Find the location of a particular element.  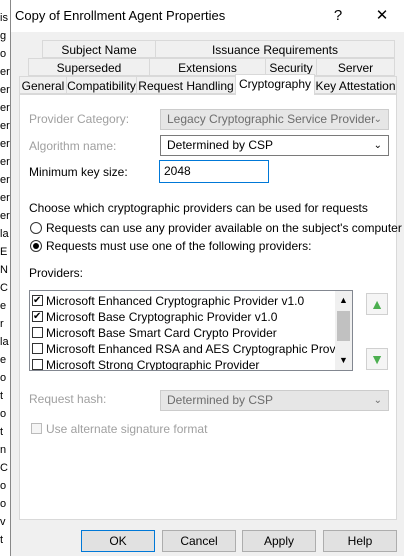

arrow-up-icon: ▲ is located at coordinates (377, 304).